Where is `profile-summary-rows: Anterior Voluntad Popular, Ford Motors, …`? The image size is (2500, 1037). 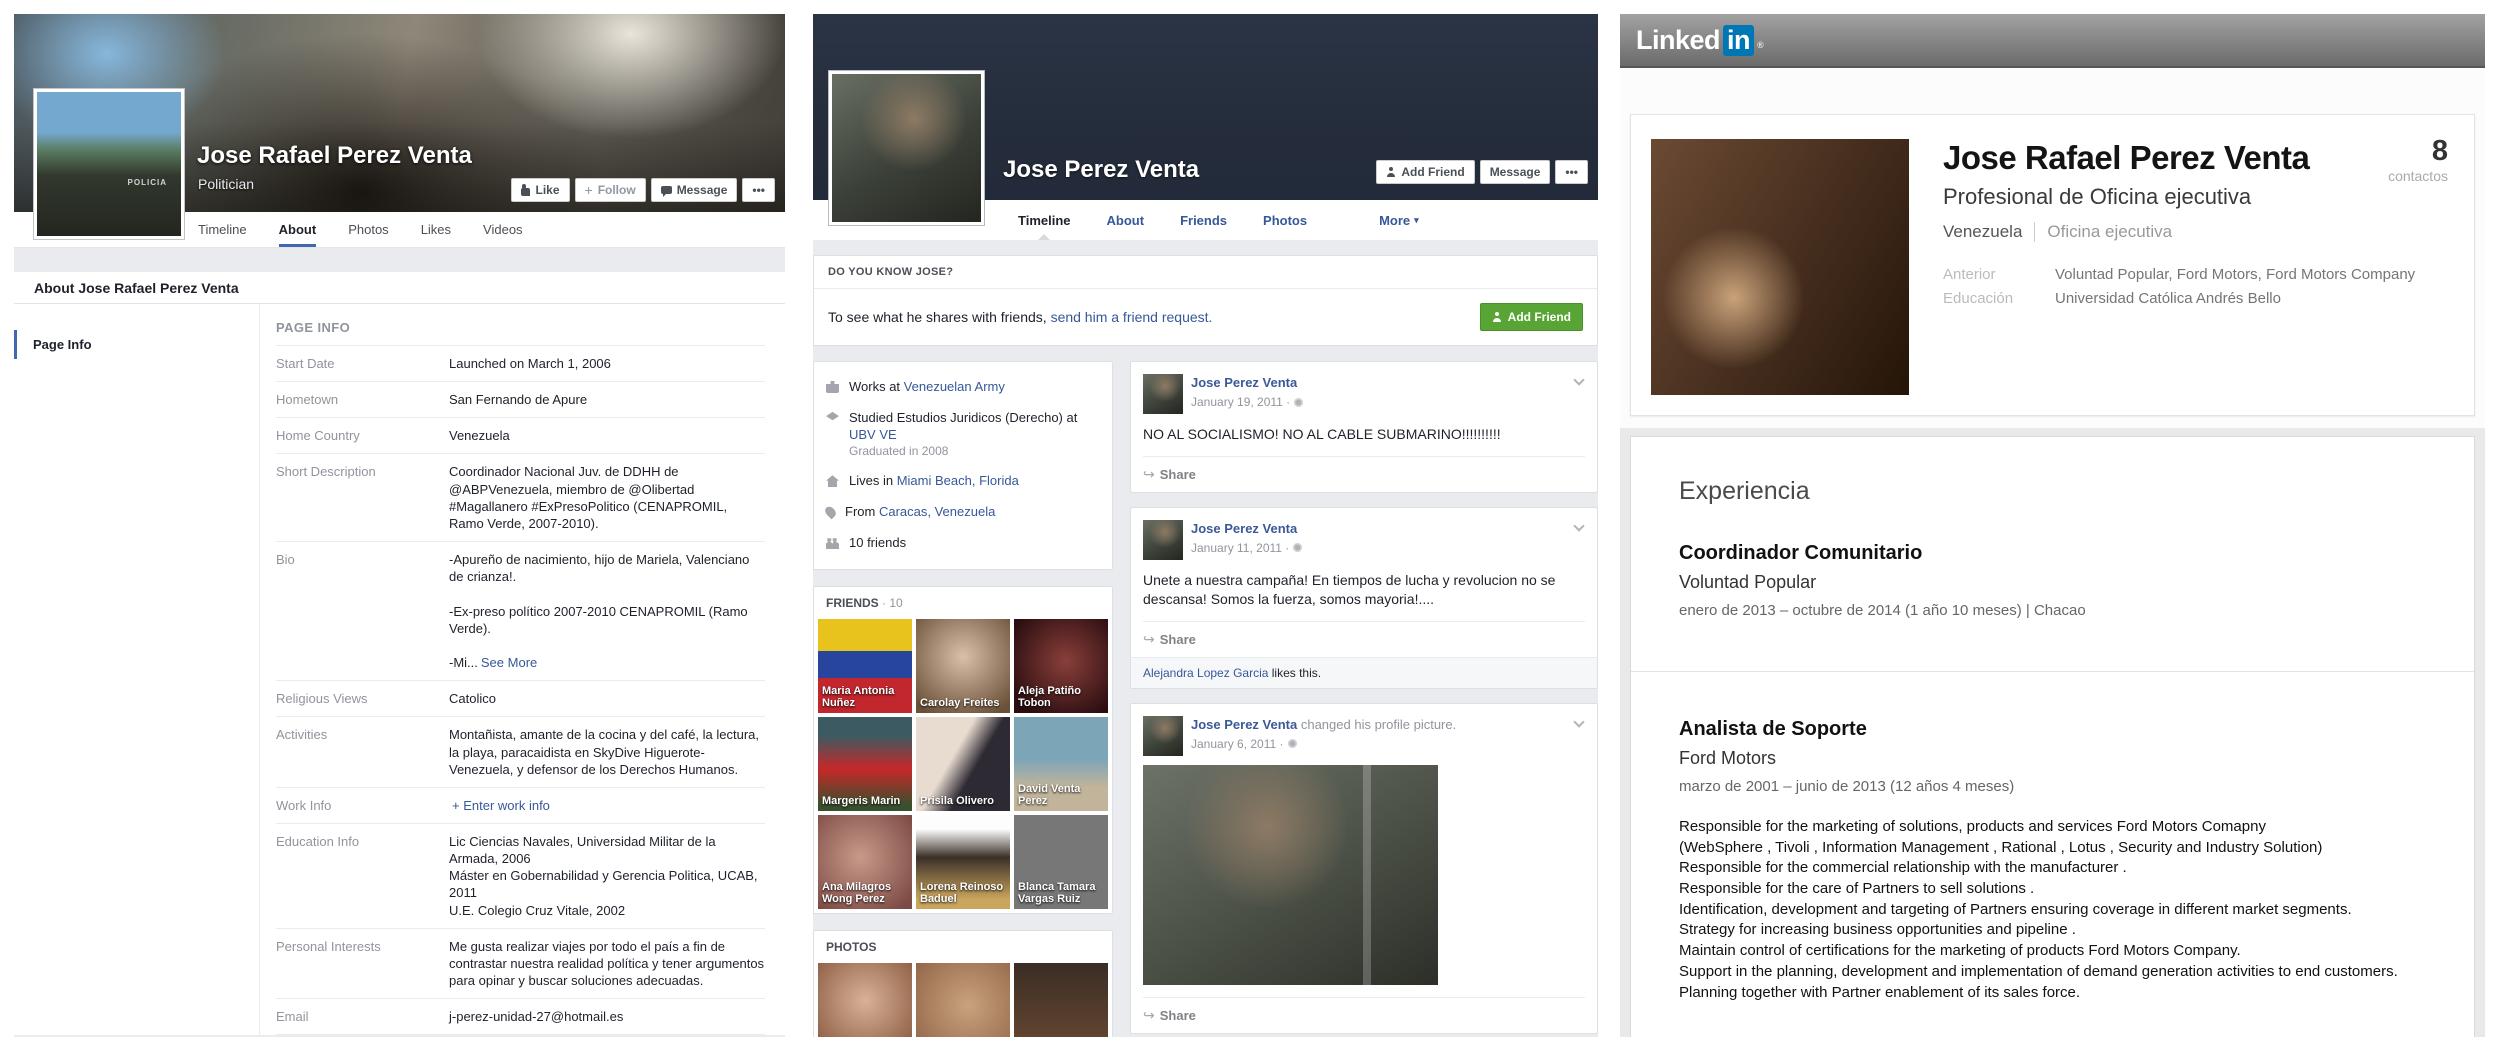 profile-summary-rows: Anterior Voluntad Popular, Ford Motors, … is located at coordinates (2198, 286).